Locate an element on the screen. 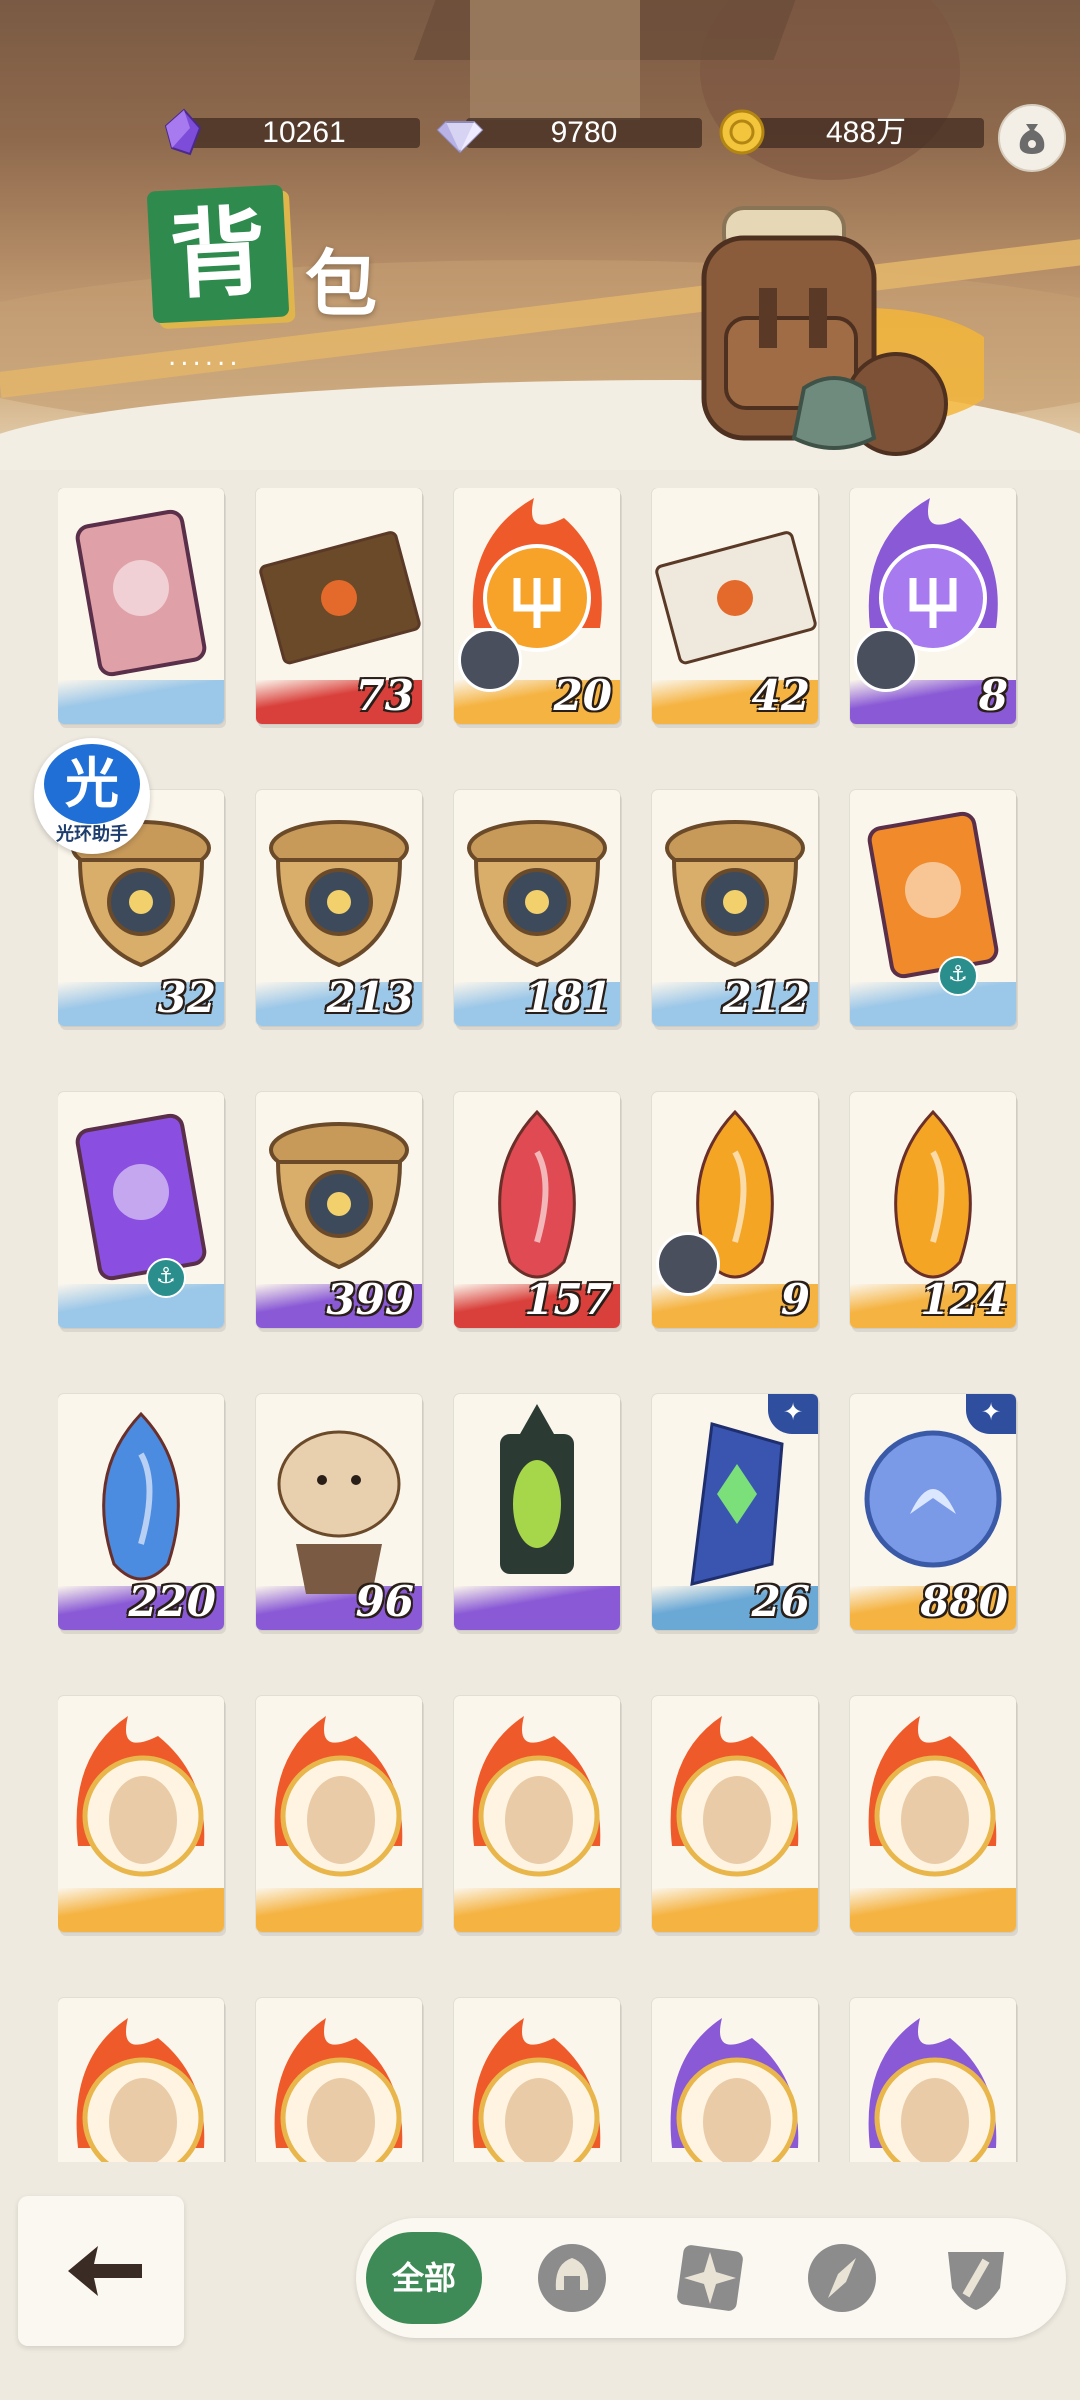 This screenshot has height=2400, width=1080. back-button is located at coordinates (101, 2271).